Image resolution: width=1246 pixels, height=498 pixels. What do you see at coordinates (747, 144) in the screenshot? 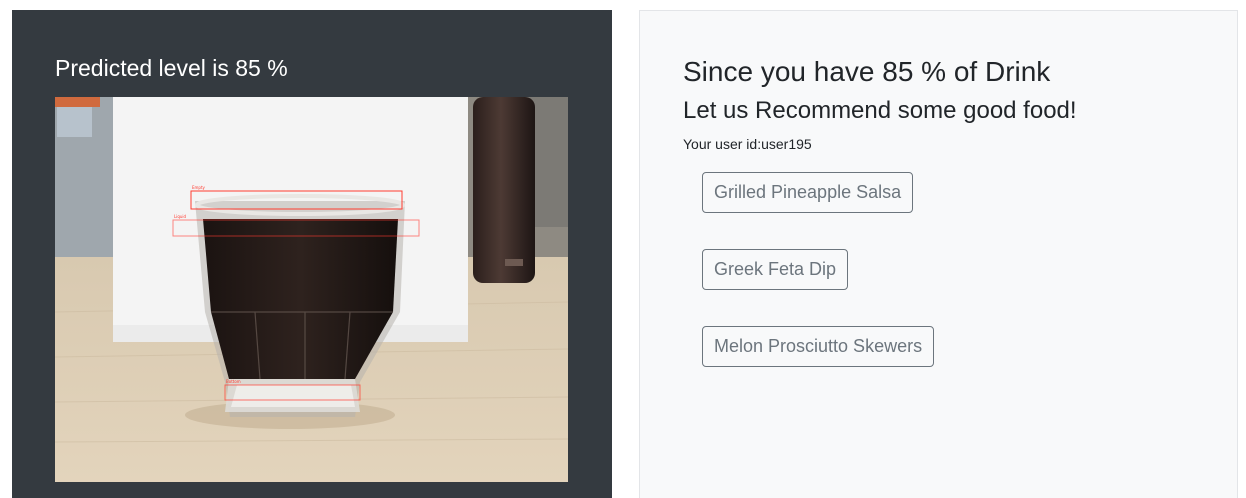
I see `user-id-text: Your user id:user195` at bounding box center [747, 144].